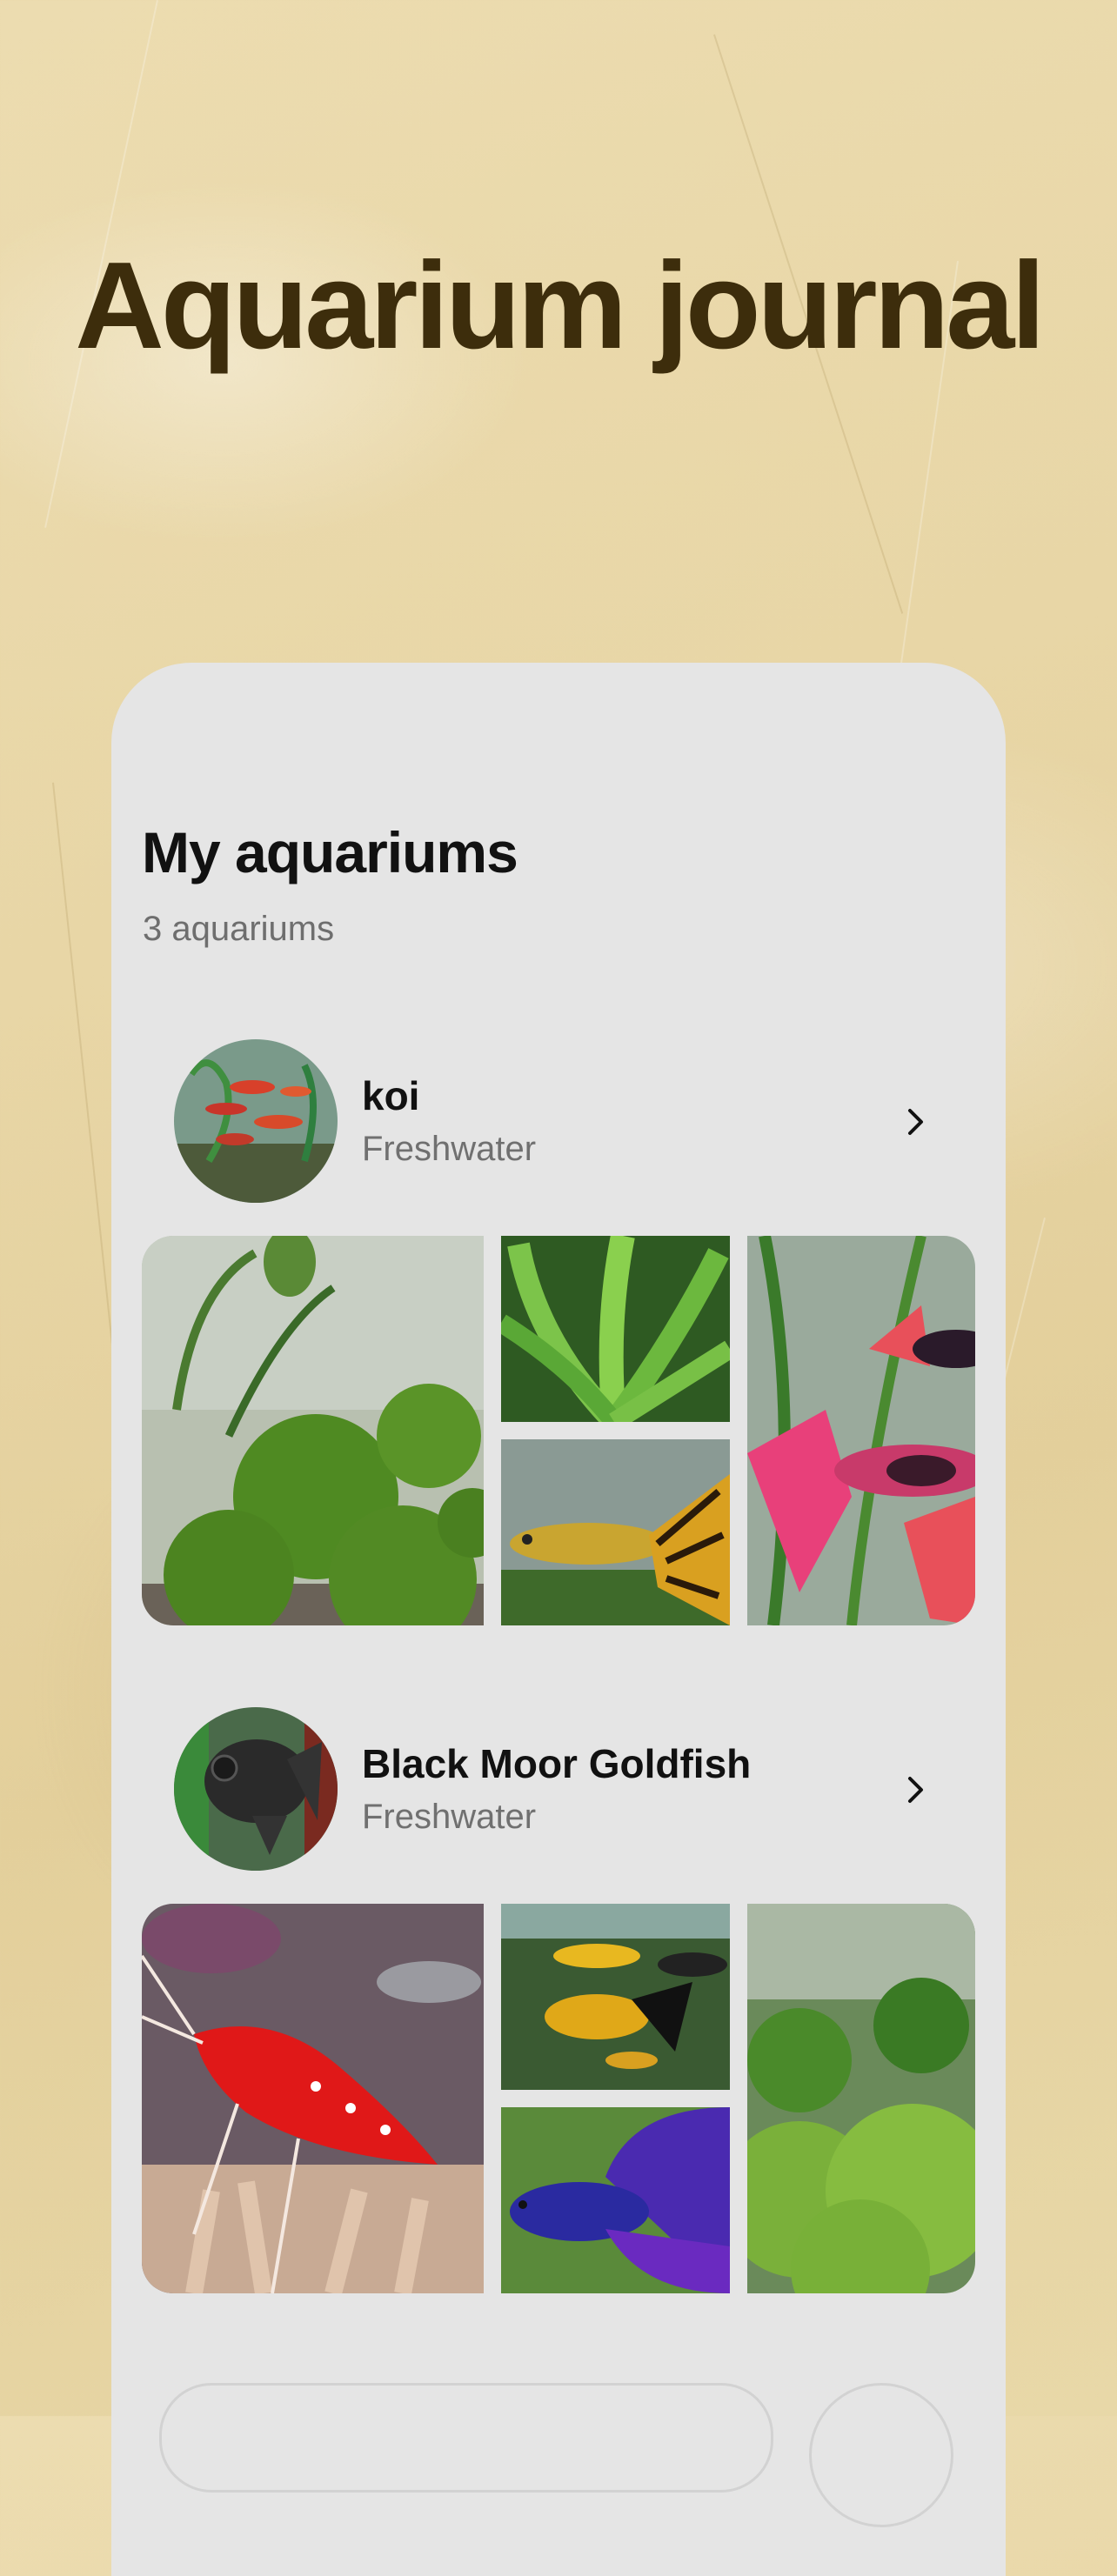 This screenshot has height=2576, width=1117. Describe the element at coordinates (466, 2438) in the screenshot. I see `bottom-action-pill` at that location.